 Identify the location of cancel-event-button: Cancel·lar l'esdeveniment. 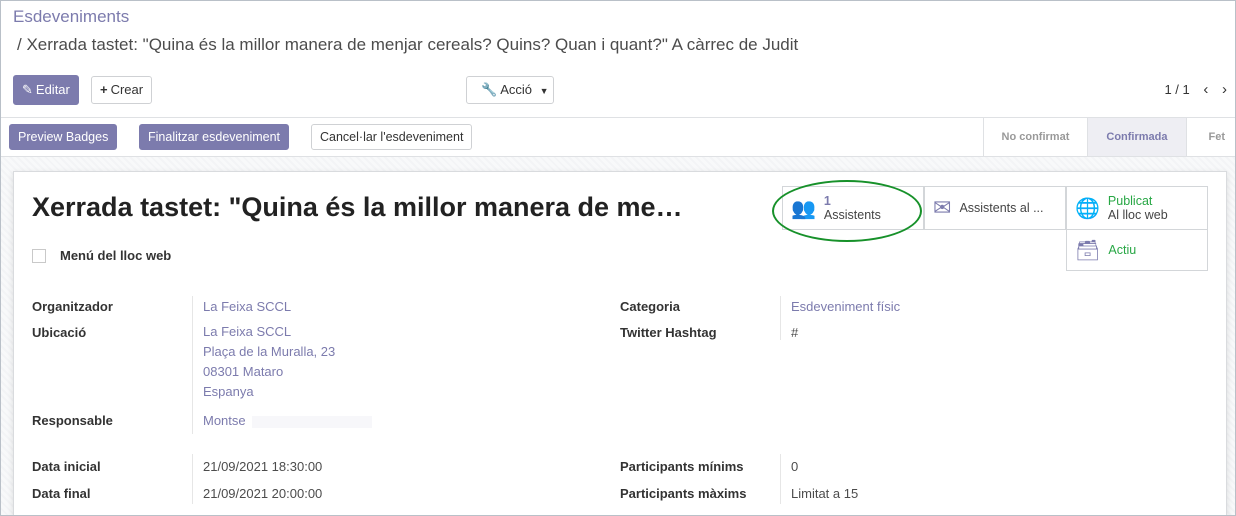
(392, 137).